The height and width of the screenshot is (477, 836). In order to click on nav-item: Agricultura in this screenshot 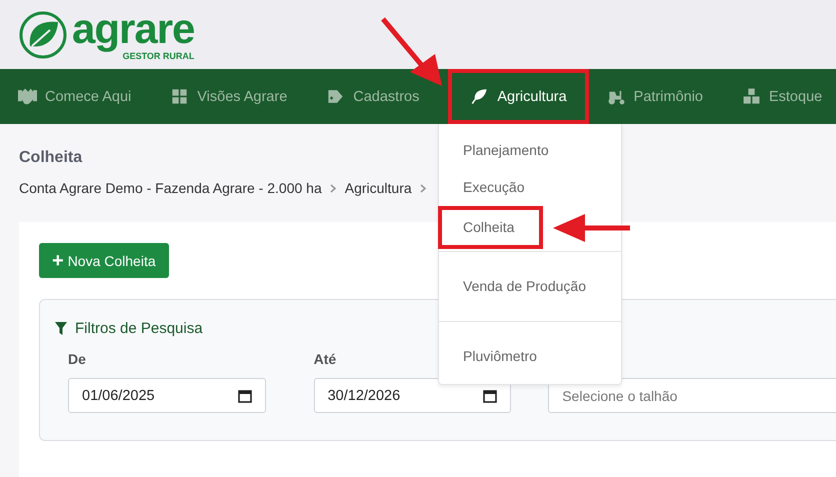, I will do `click(518, 96)`.